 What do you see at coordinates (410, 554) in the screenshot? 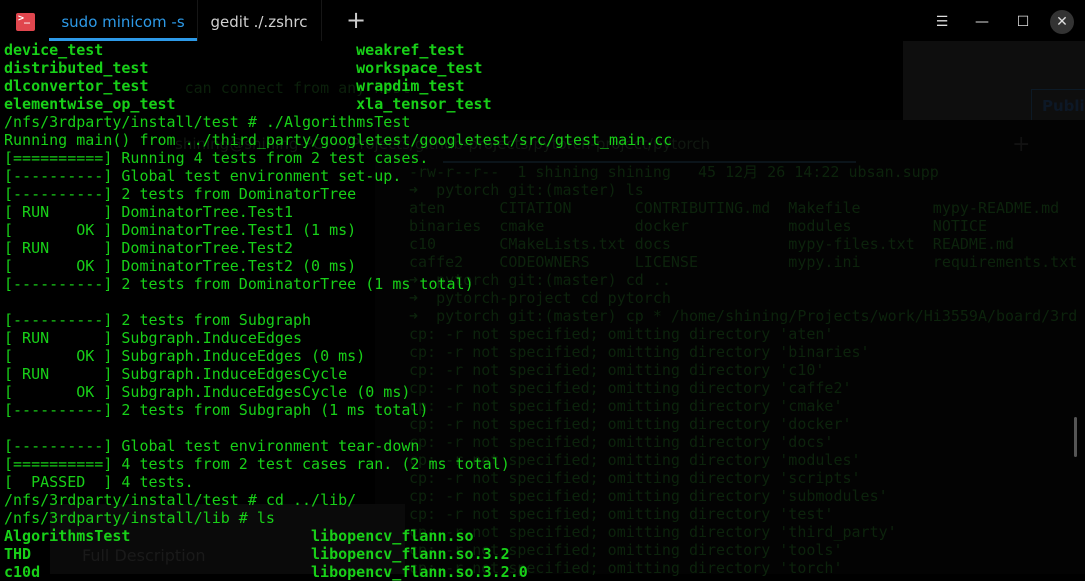
I see `terminal-line-col2: libopencv_flann.so.3.2` at bounding box center [410, 554].